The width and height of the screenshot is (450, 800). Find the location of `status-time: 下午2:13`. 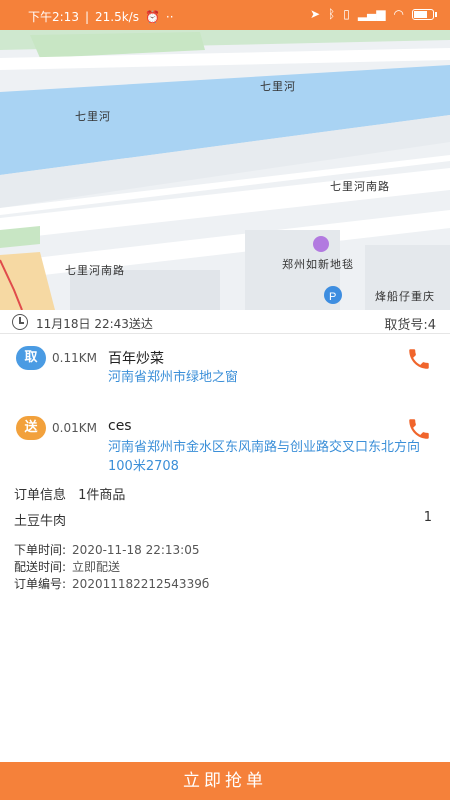

status-time: 下午2:13 is located at coordinates (53, 17).